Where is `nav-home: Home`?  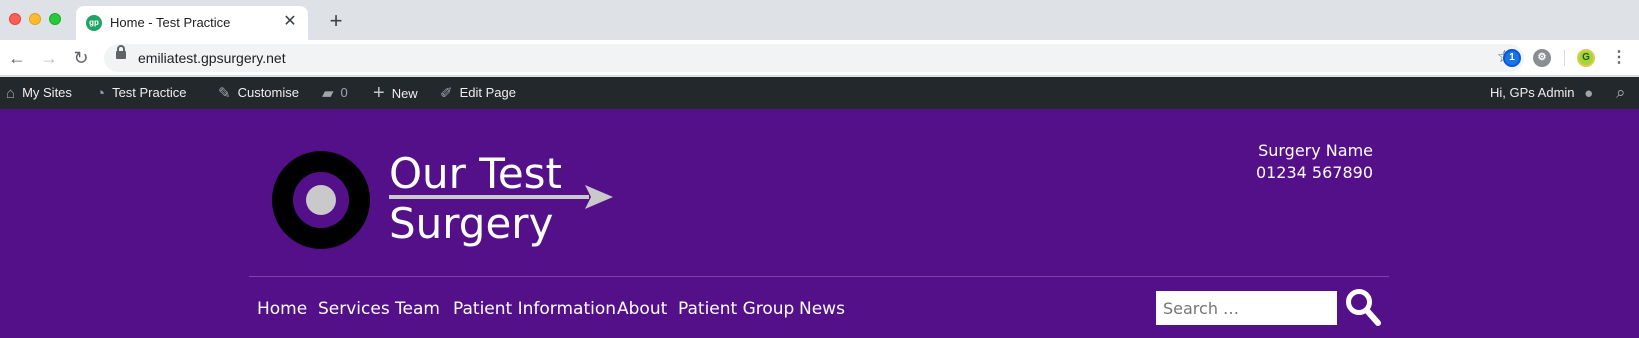
nav-home: Home is located at coordinates (282, 309).